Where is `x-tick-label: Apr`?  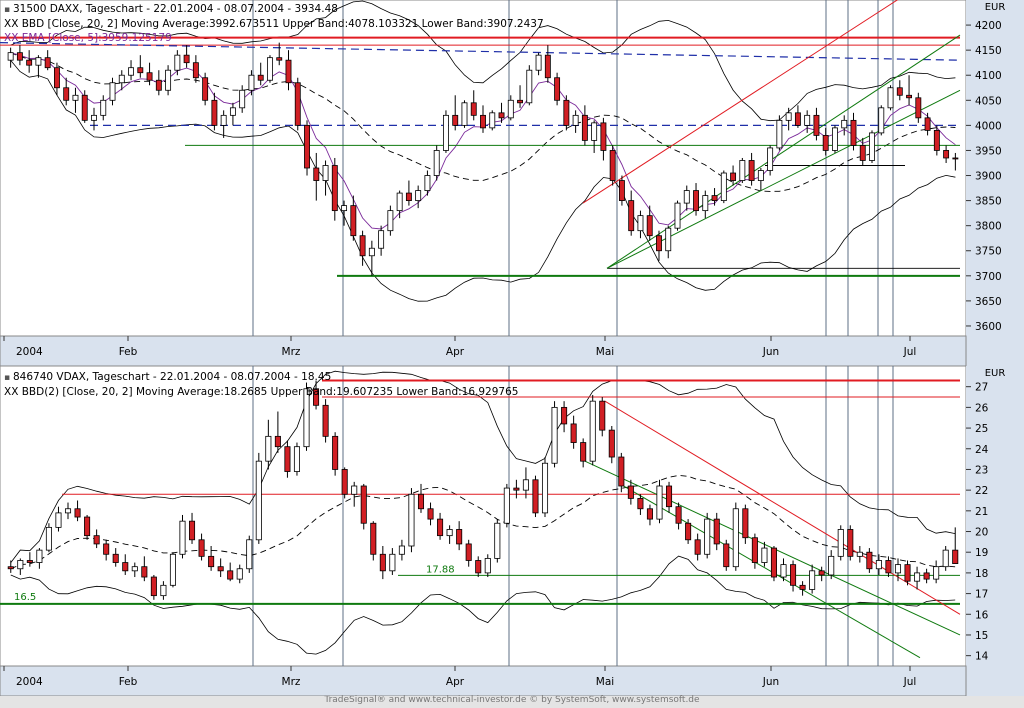 x-tick-label: Apr is located at coordinates (455, 682).